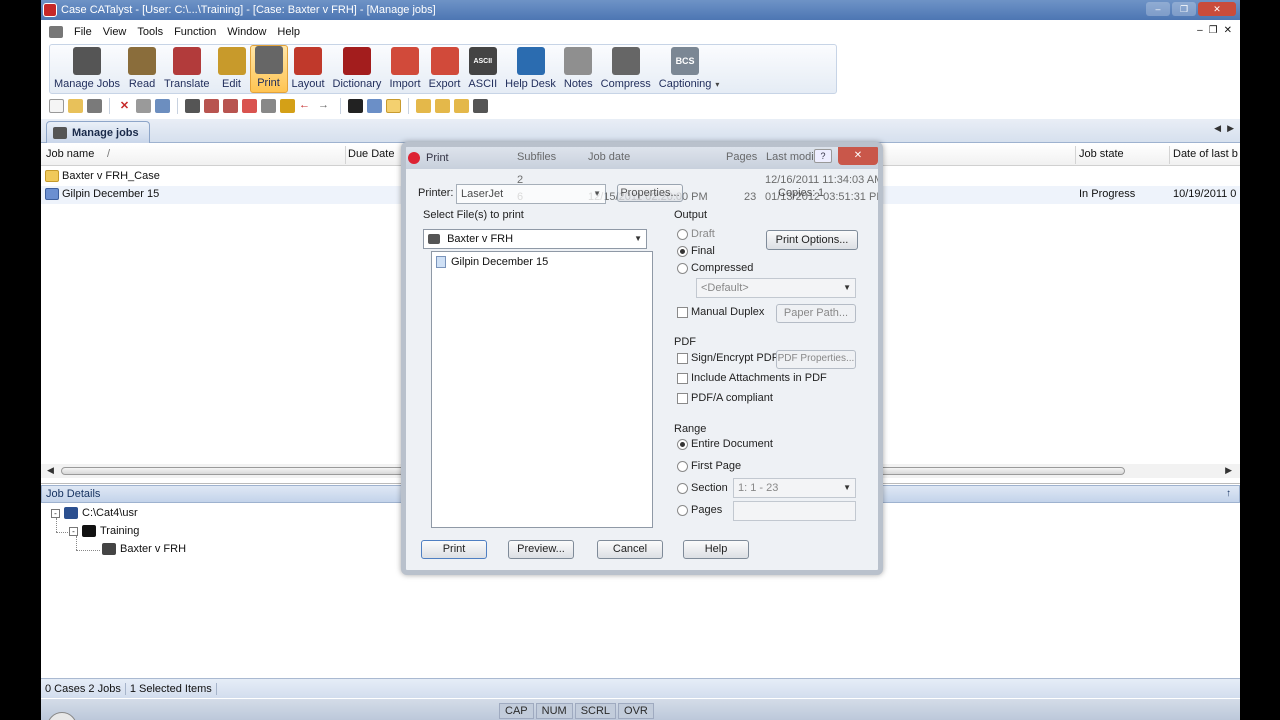 This screenshot has height=720, width=1280. Describe the element at coordinates (682, 488) in the screenshot. I see `section-radio` at that location.